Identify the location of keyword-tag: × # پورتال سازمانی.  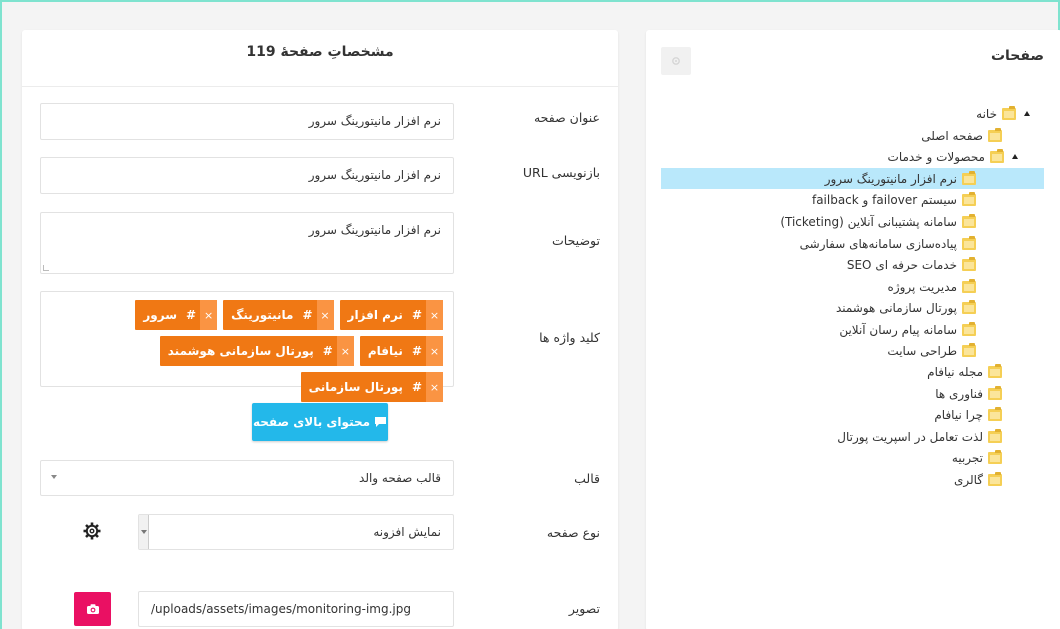
(371, 387).